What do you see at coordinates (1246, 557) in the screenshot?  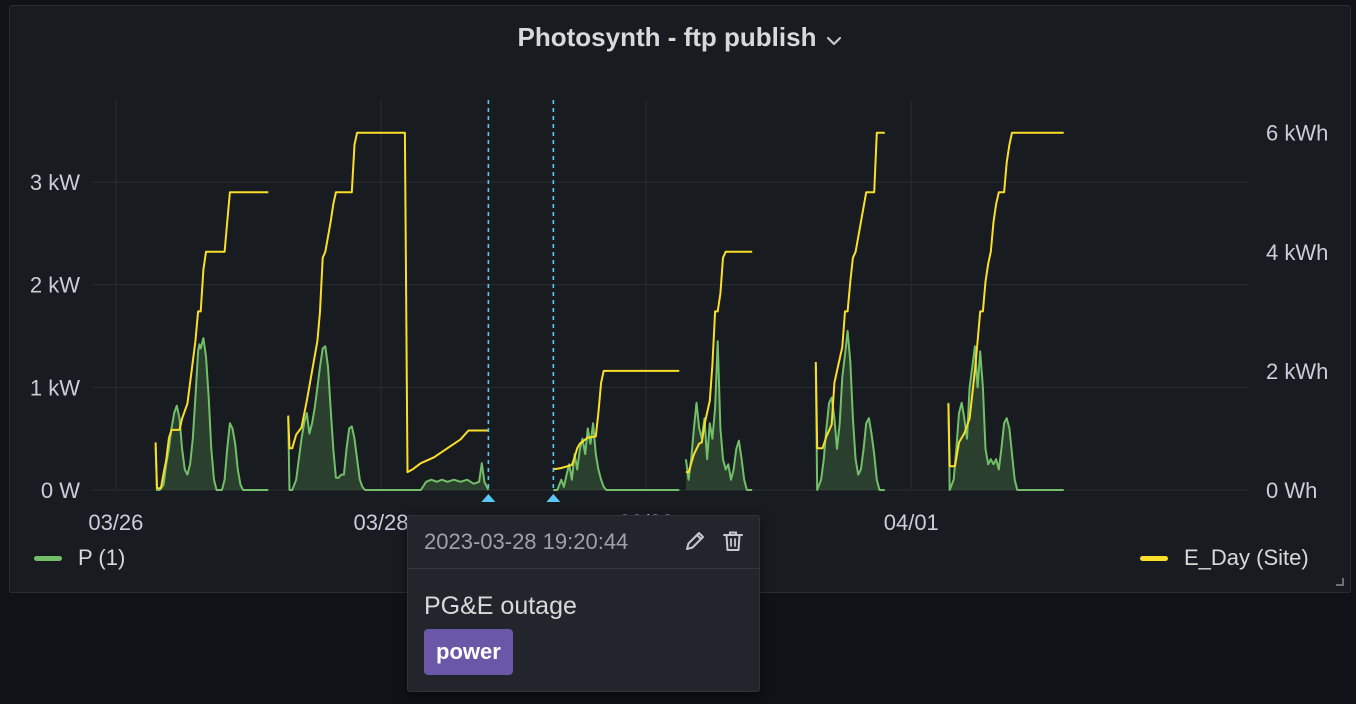 I see `legend-label-energy: E_Day (Site)` at bounding box center [1246, 557].